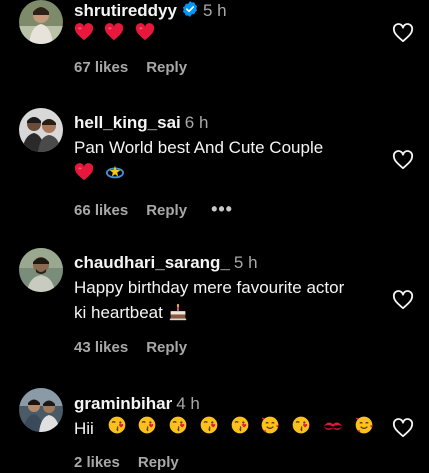  What do you see at coordinates (126, 462) in the screenshot?
I see `comment-actions: 2 likes Reply` at bounding box center [126, 462].